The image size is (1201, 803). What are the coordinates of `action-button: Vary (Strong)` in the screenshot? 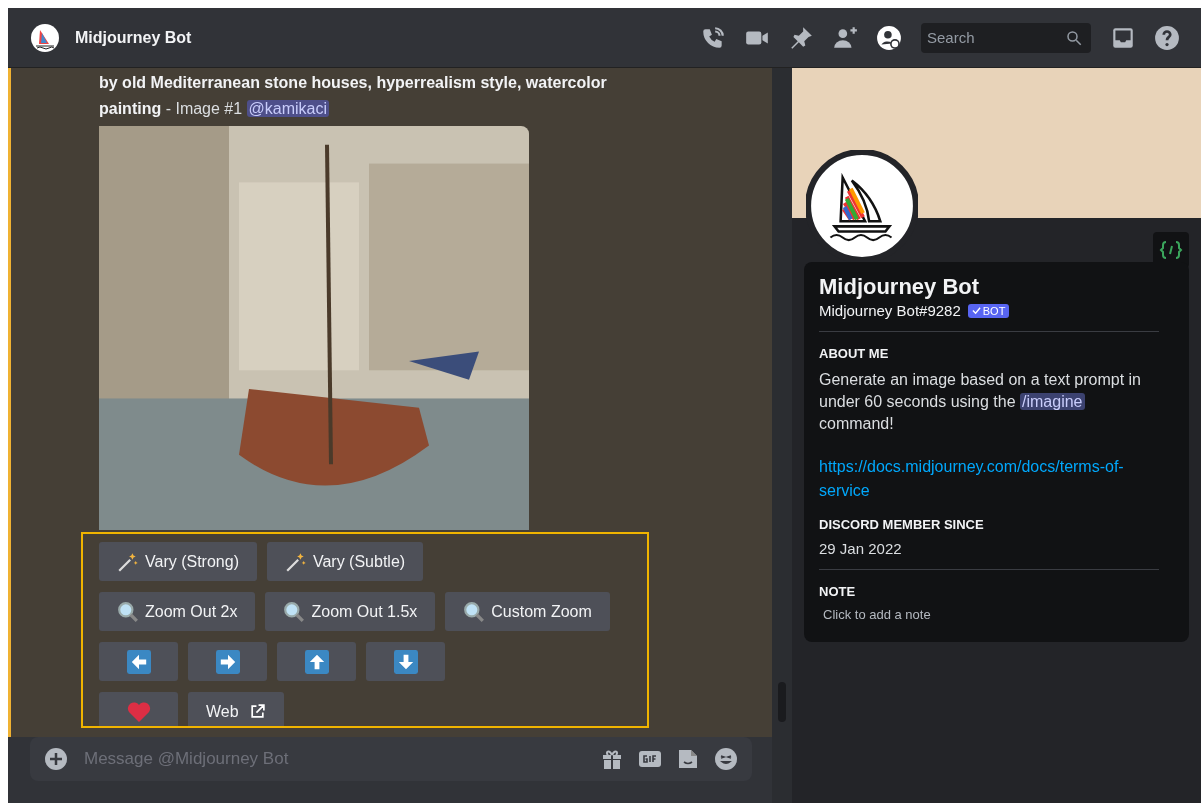 It's located at (178, 561).